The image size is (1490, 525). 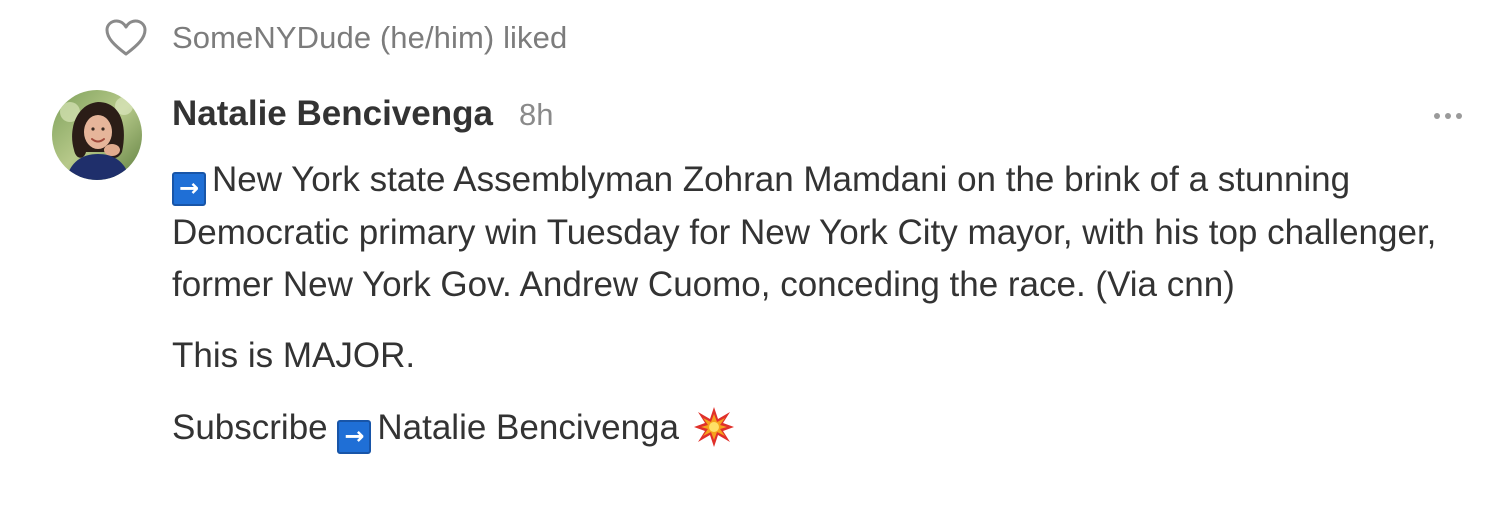 I want to click on heart-icon, so click(x=126, y=38).